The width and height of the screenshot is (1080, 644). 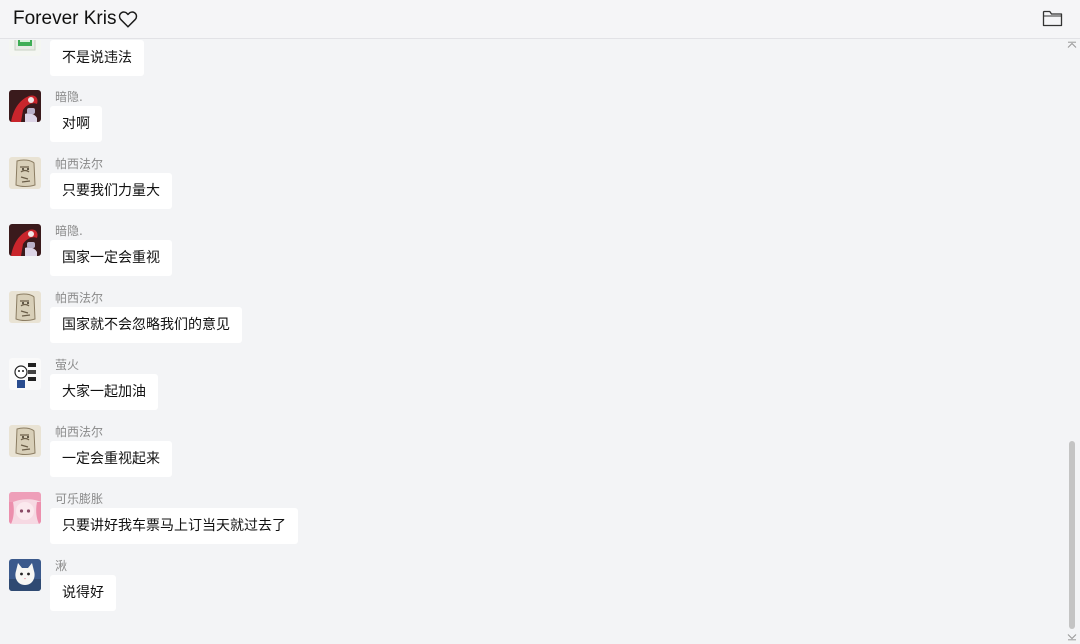 What do you see at coordinates (61, 566) in the screenshot?
I see `sender-name: 湫` at bounding box center [61, 566].